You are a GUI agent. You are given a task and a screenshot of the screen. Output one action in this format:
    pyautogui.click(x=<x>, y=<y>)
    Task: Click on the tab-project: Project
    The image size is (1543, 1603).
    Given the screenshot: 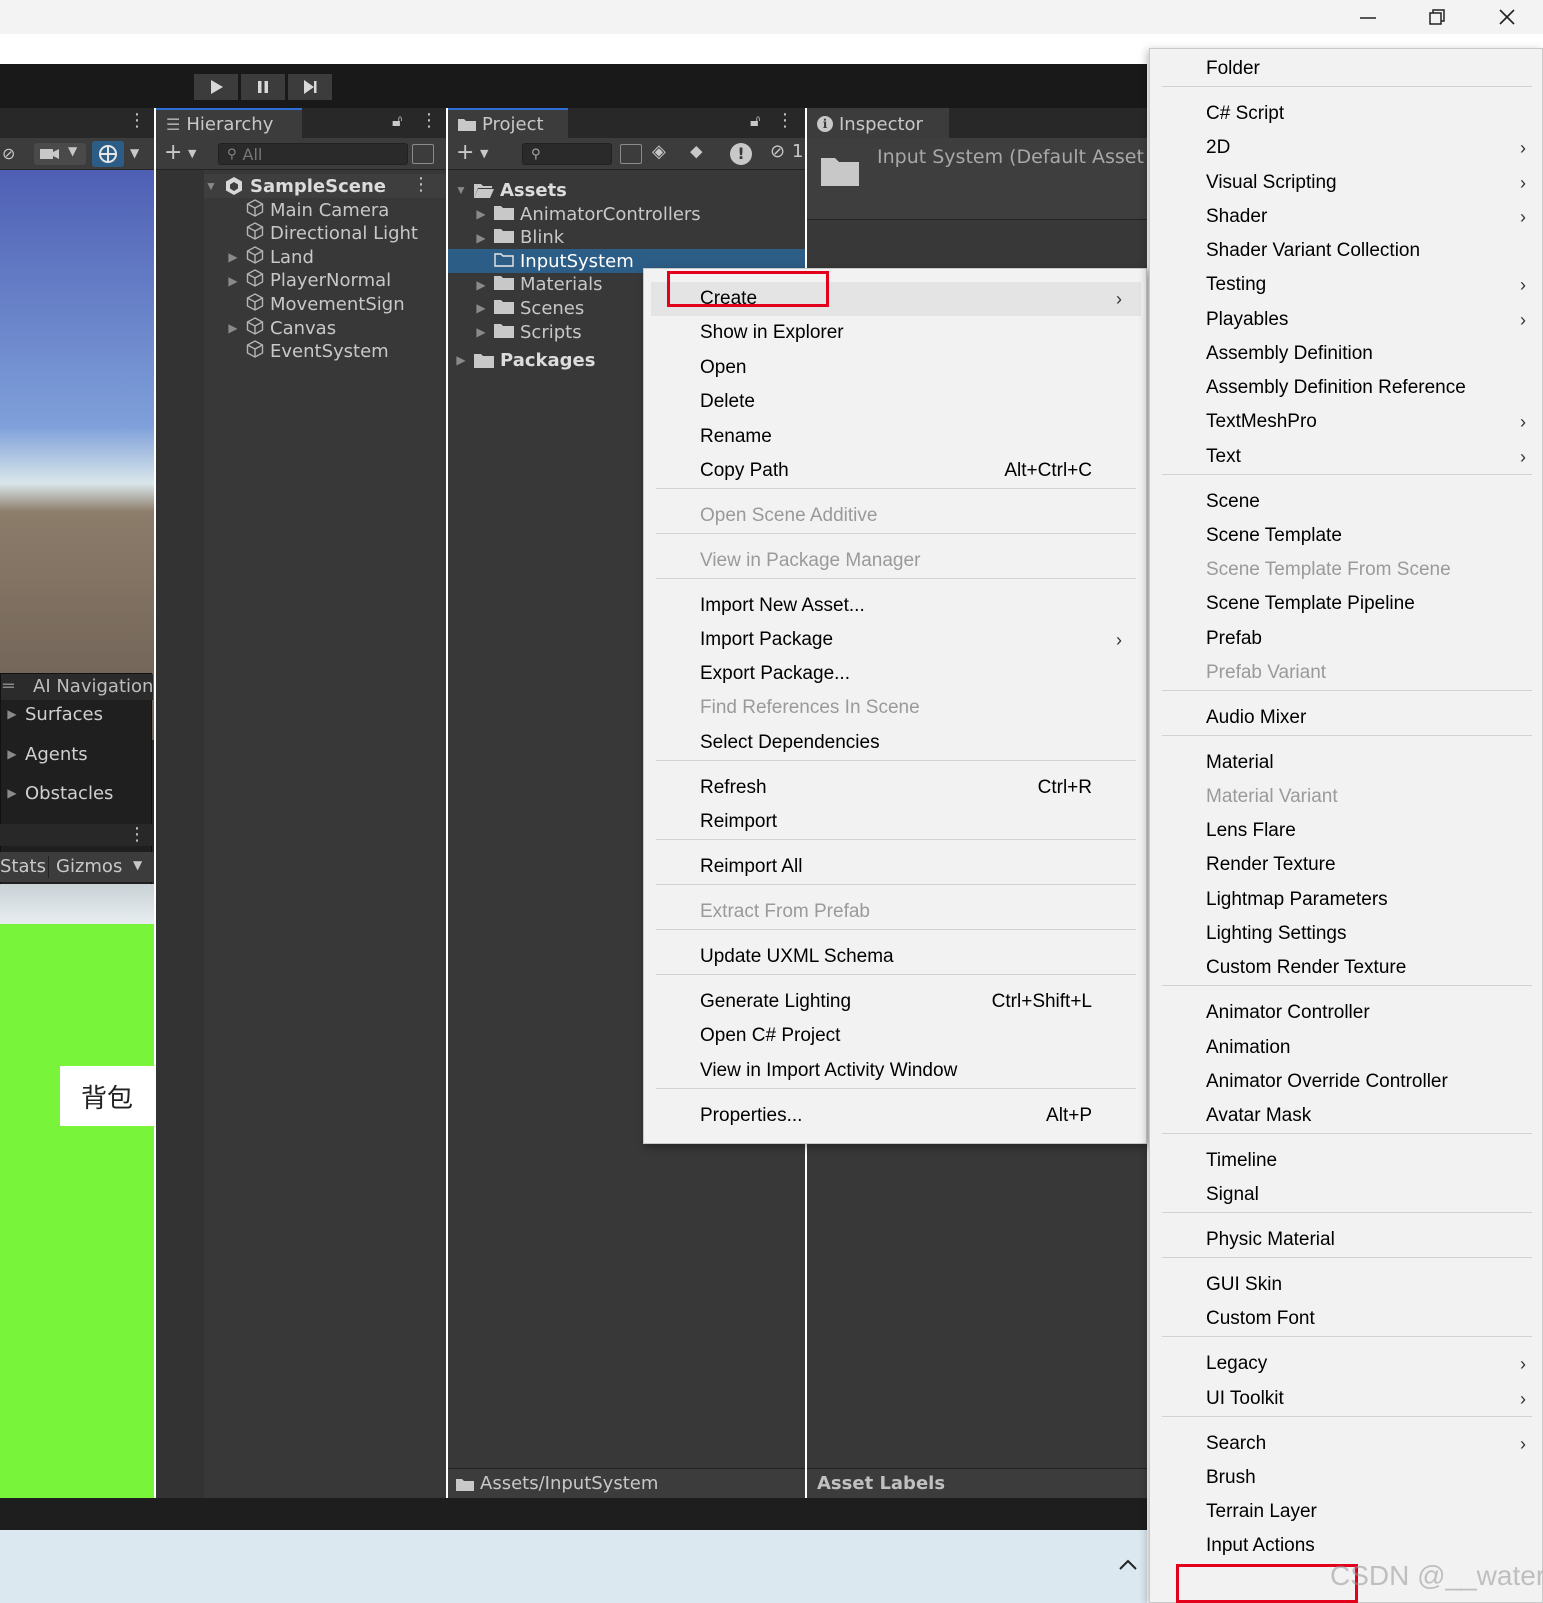 What is the action you would take?
    pyautogui.click(x=508, y=123)
    